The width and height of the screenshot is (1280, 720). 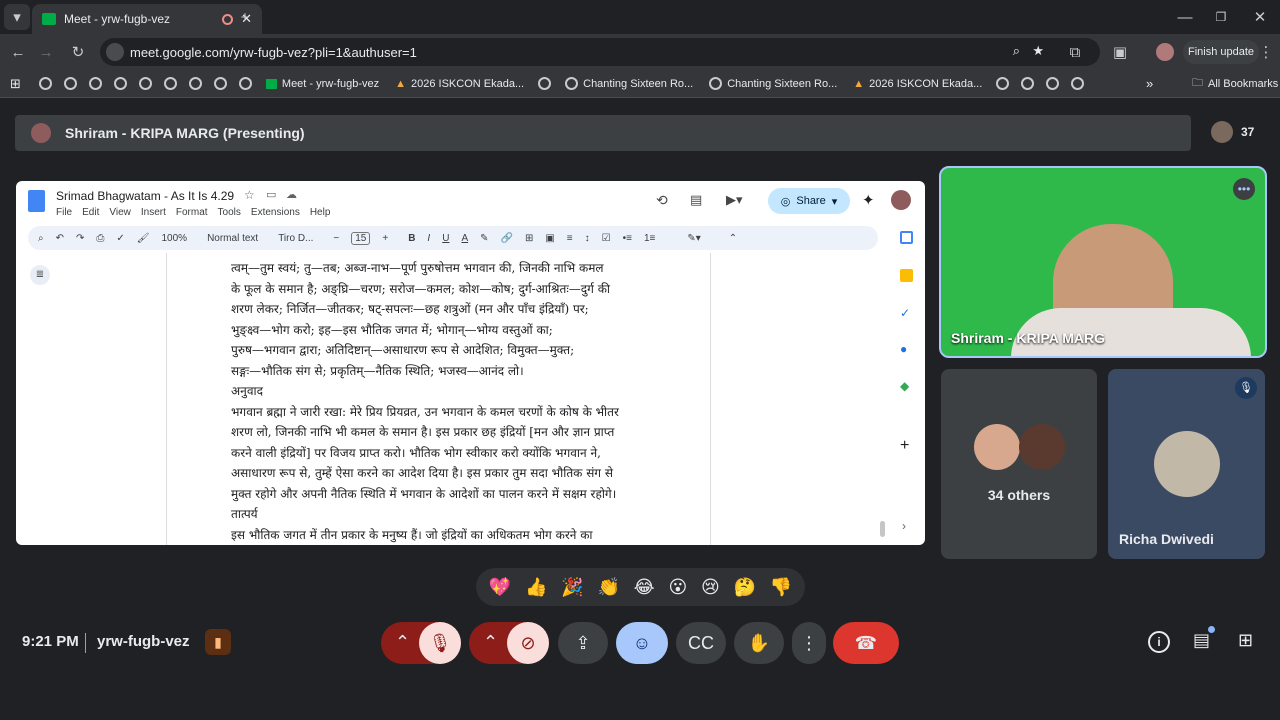 I want to click on activities-icon: ⊞, so click(x=1245, y=640).